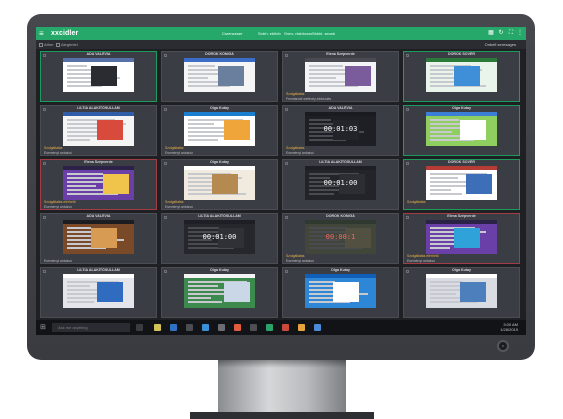 The image size is (563, 419). I want to click on screen-tile: LILTIA ALAKÍTÓSÜLLAM, so click(98, 292).